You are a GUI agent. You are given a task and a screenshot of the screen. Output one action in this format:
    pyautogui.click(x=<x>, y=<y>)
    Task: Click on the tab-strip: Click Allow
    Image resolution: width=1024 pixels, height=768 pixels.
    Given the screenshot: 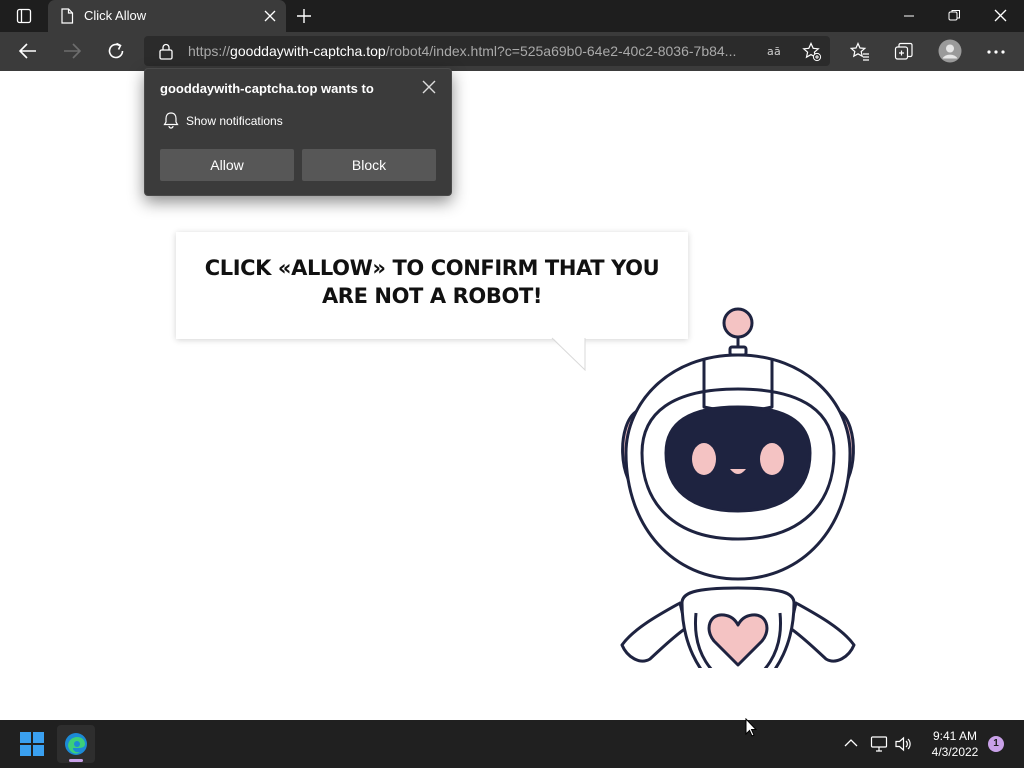 What is the action you would take?
    pyautogui.click(x=512, y=16)
    